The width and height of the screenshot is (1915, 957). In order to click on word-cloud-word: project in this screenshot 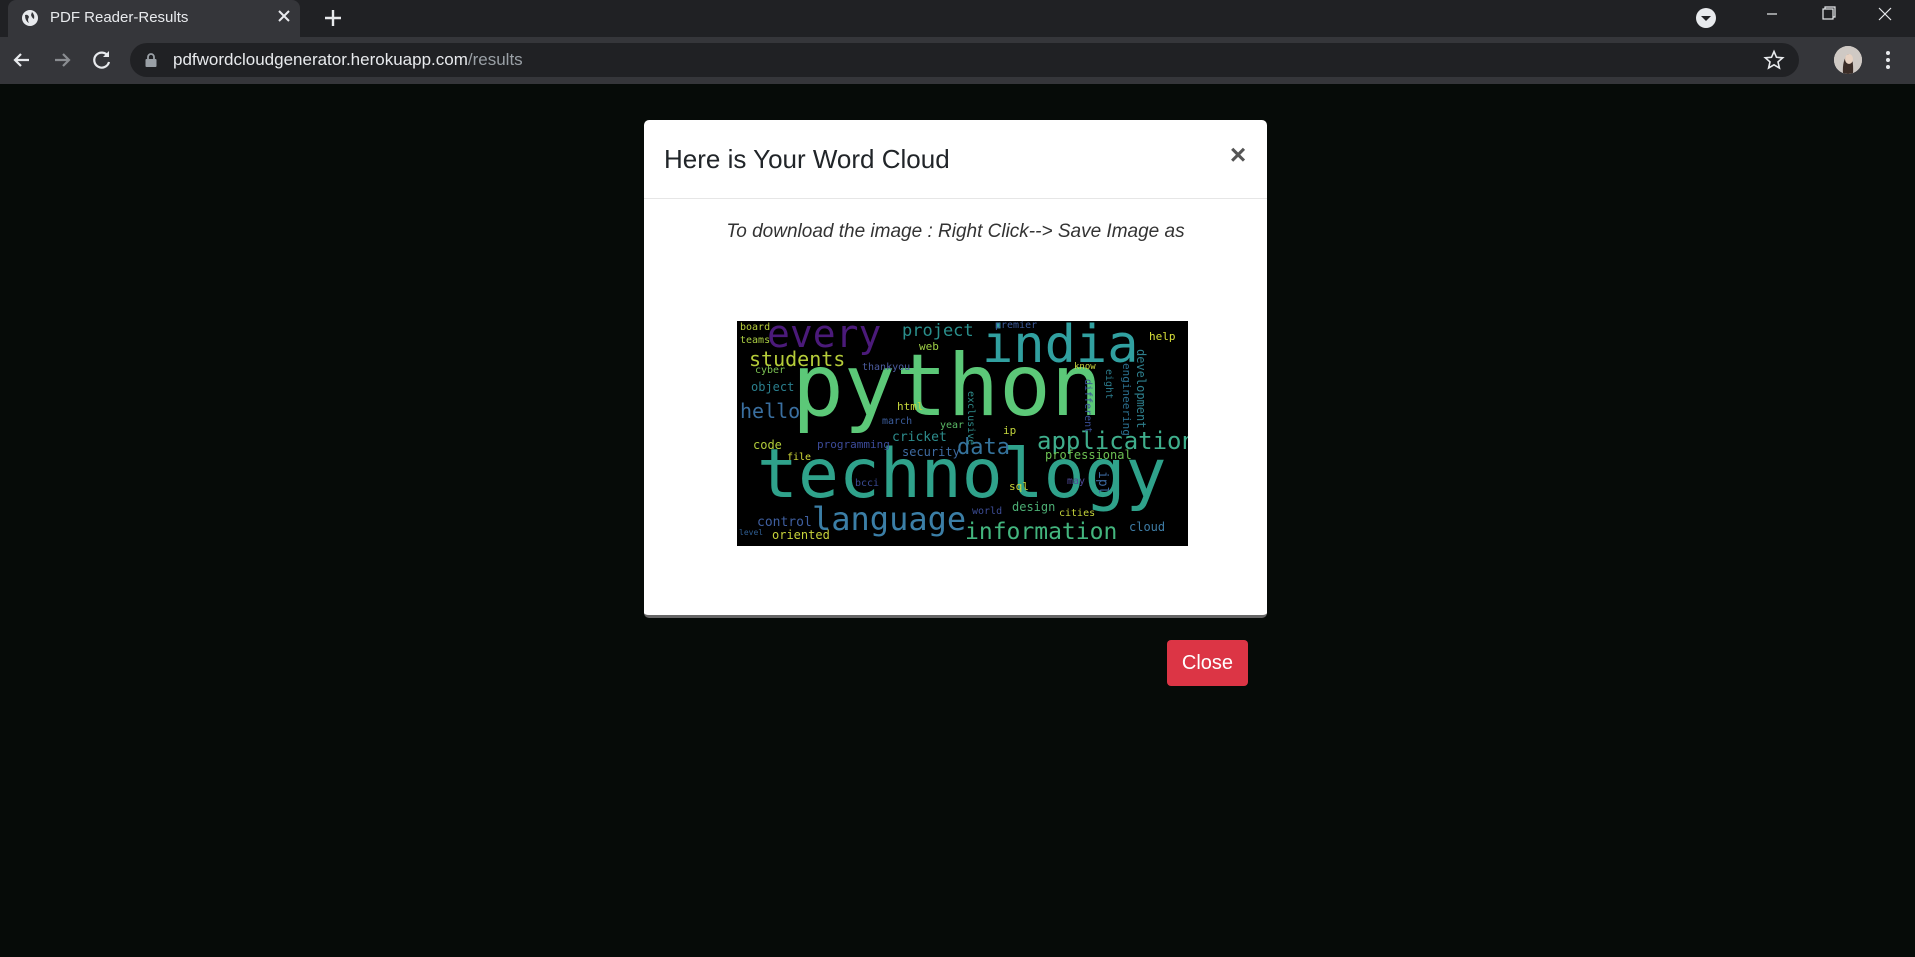, I will do `click(938, 331)`.